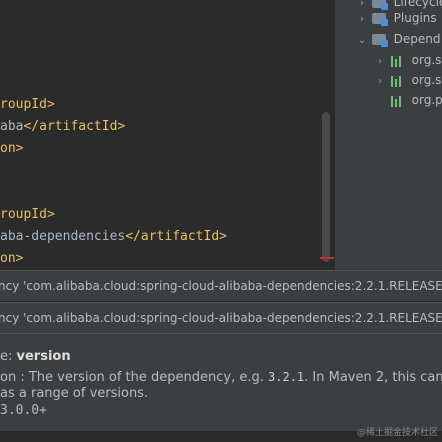 The image size is (442, 442). I want to click on tree-item-plugins: › Plugins, so click(396, 18).